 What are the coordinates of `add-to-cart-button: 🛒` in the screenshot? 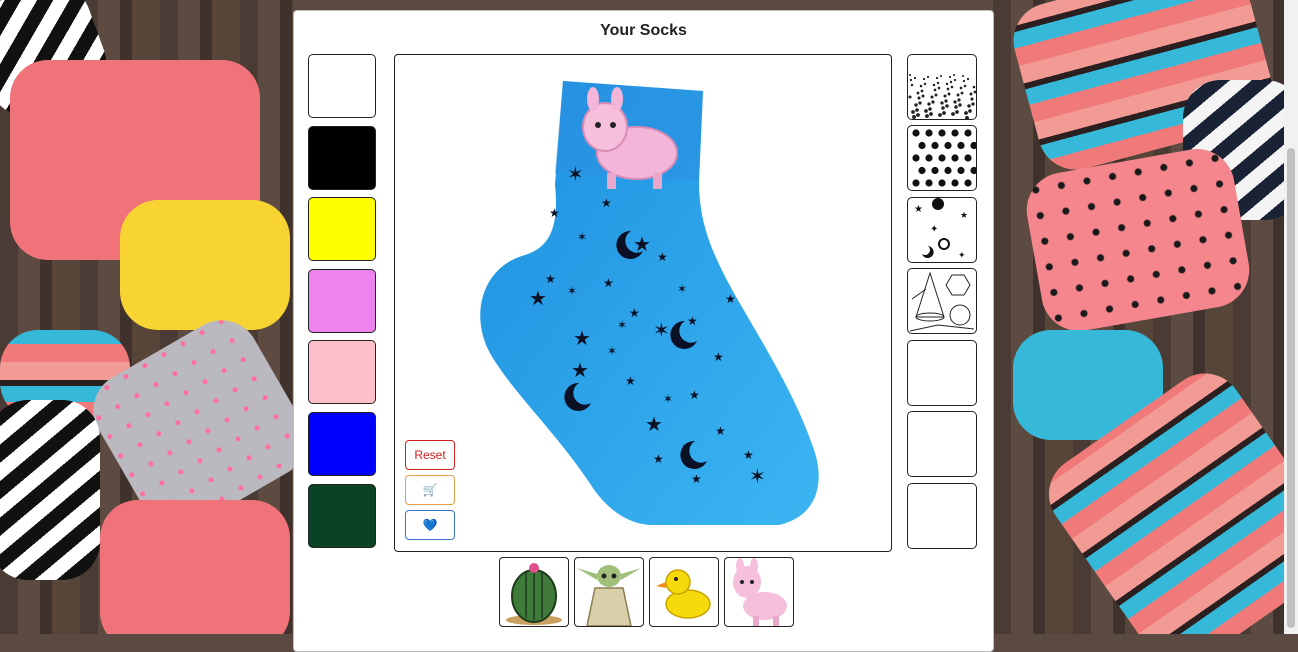 It's located at (430, 490).